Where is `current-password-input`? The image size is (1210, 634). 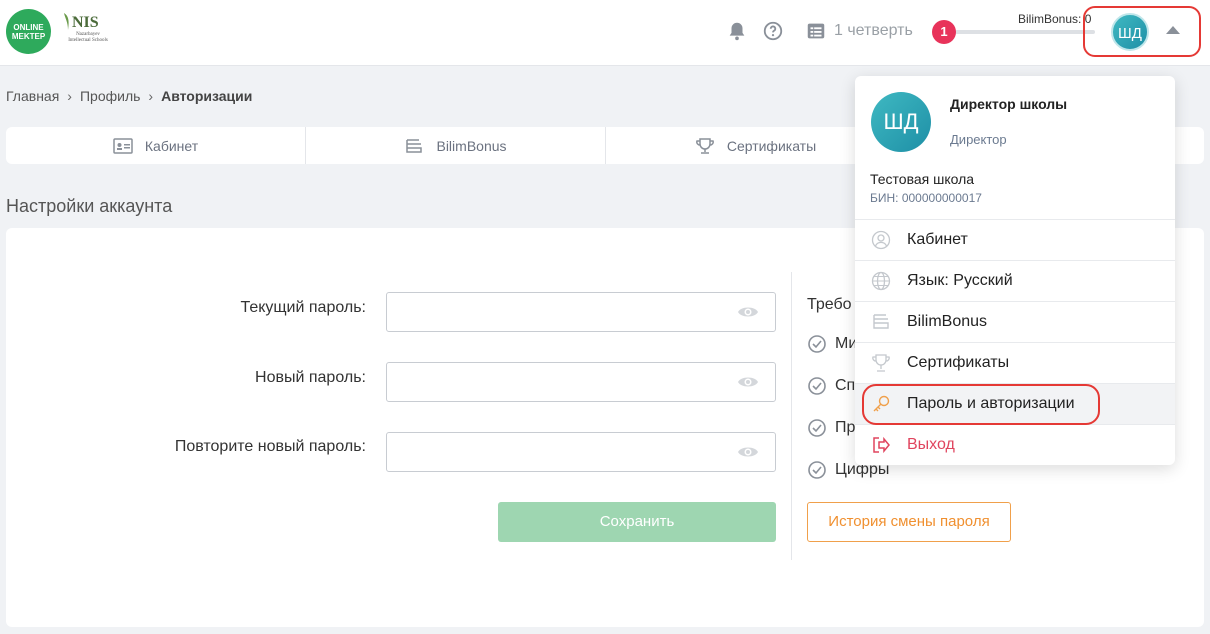 current-password-input is located at coordinates (581, 312).